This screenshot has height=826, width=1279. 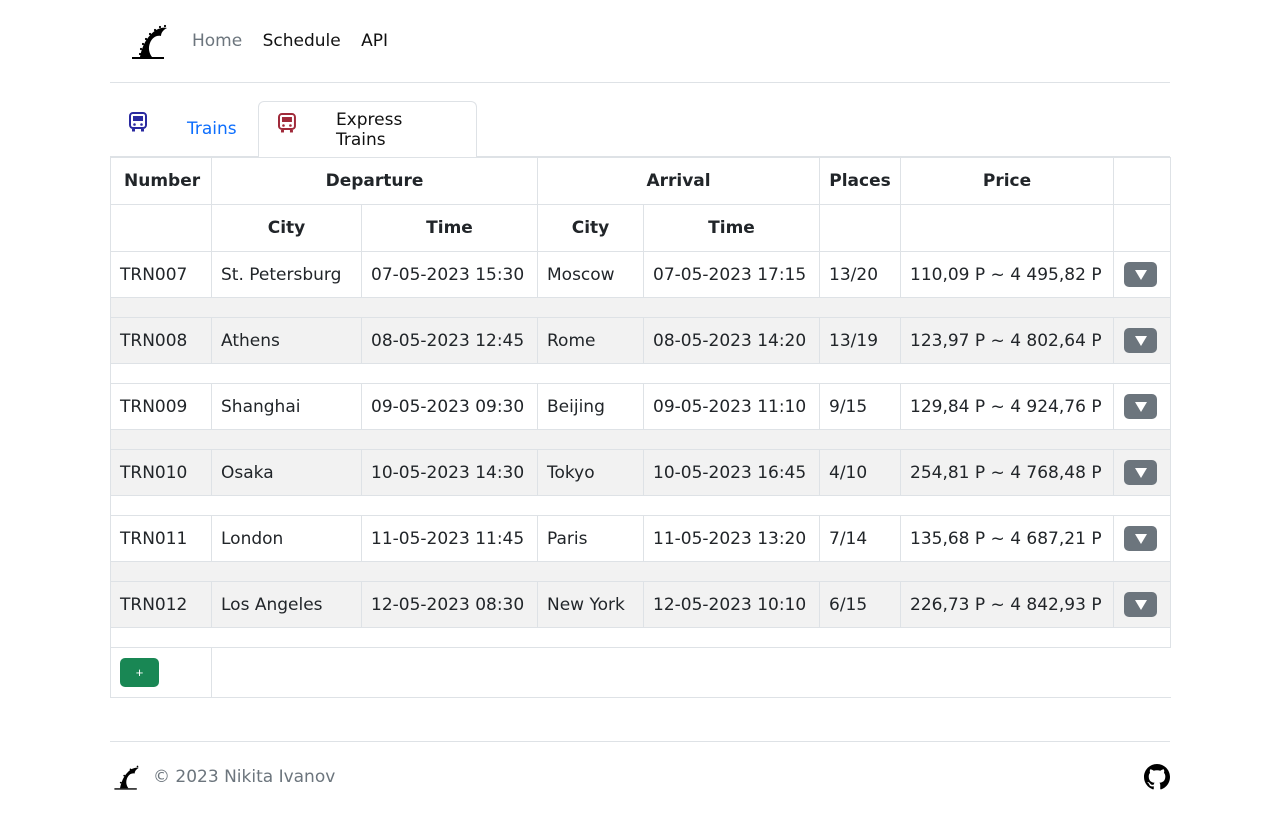 I want to click on cell-arr-time: 10-05-2023 16:45, so click(x=731, y=472).